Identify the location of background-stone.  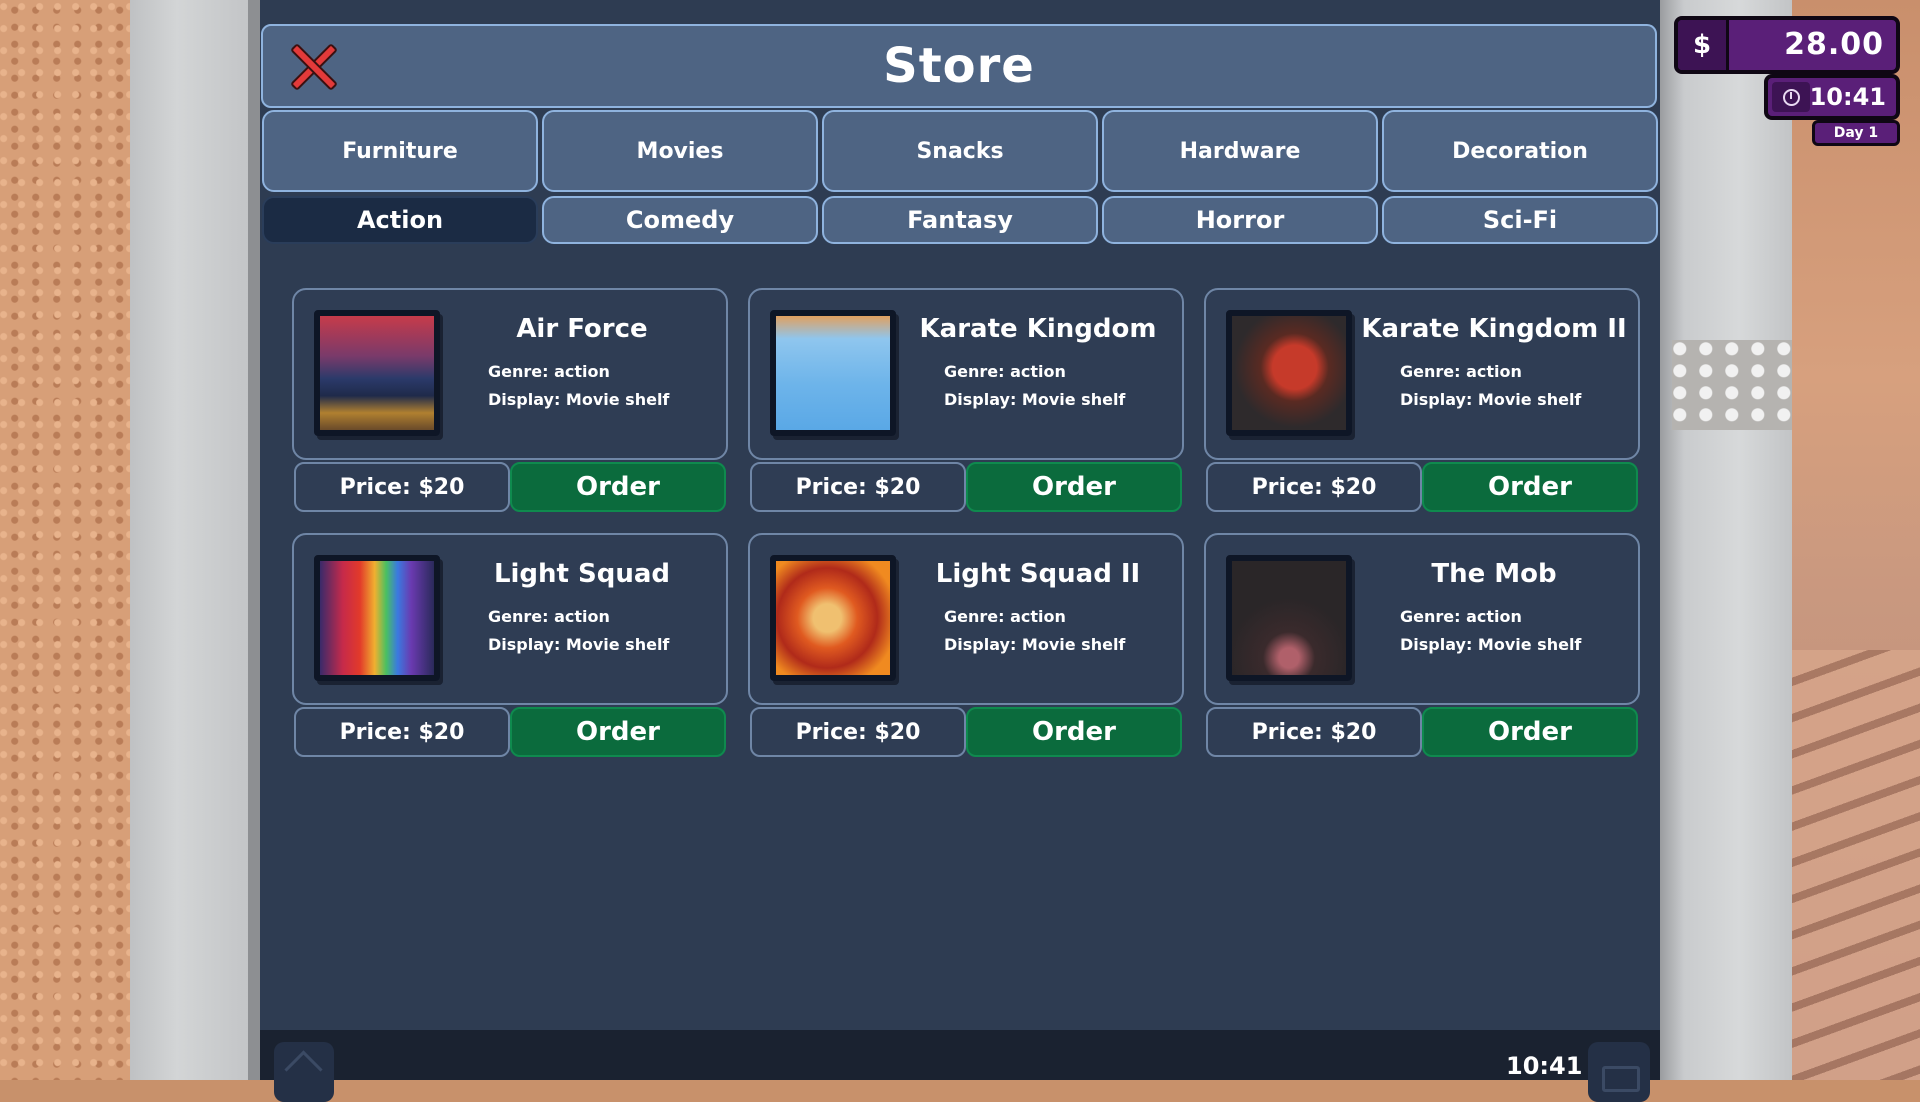
(1732, 385).